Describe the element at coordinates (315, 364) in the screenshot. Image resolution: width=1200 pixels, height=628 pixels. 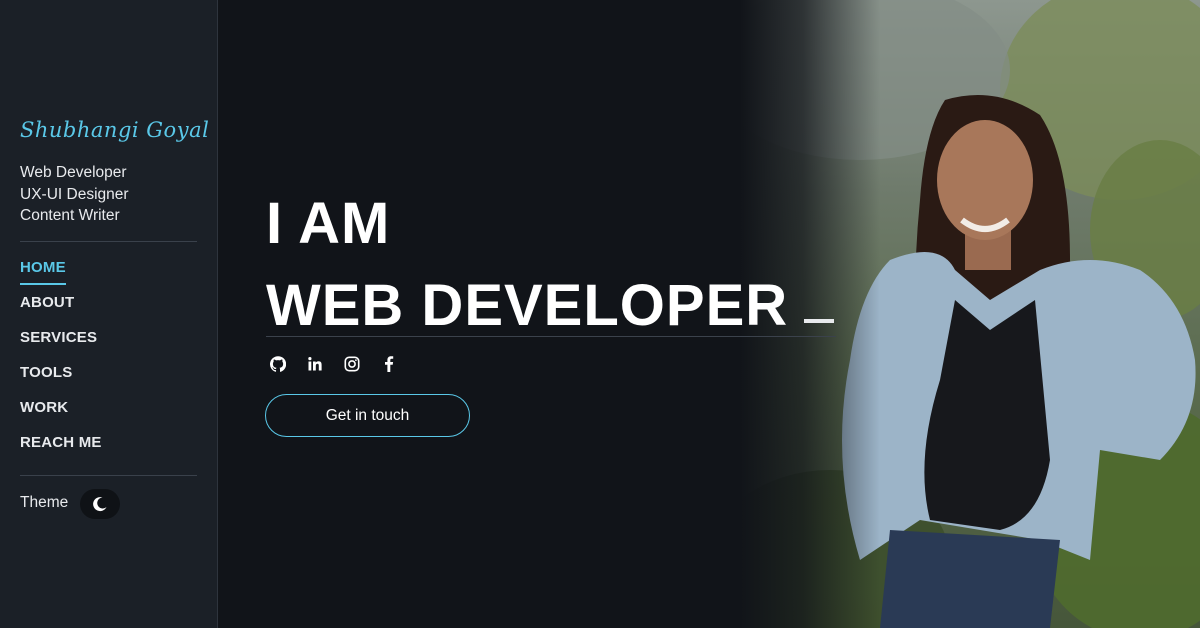
I see `linkedin-icon` at that location.